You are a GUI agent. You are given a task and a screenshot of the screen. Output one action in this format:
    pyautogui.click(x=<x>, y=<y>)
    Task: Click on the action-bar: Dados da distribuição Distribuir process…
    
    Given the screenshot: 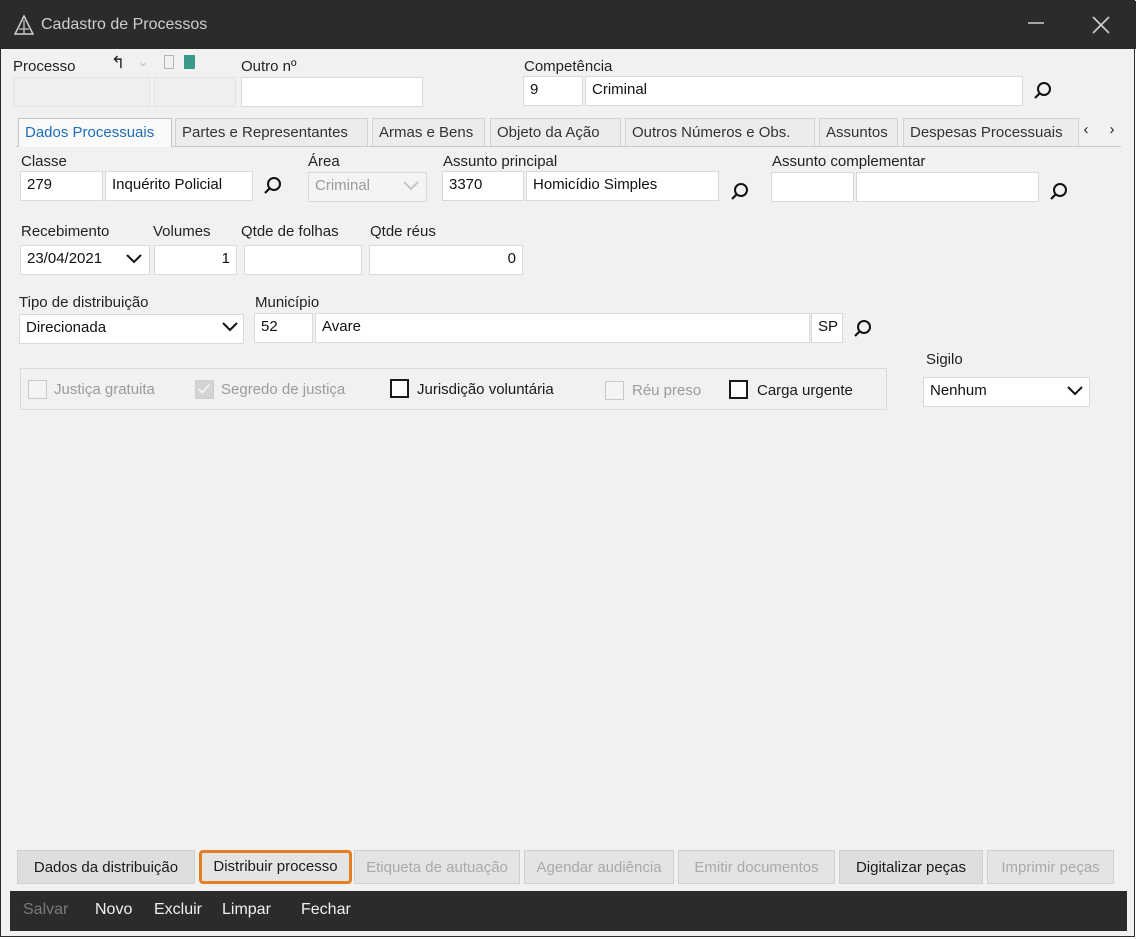 What is the action you would take?
    pyautogui.click(x=567, y=867)
    